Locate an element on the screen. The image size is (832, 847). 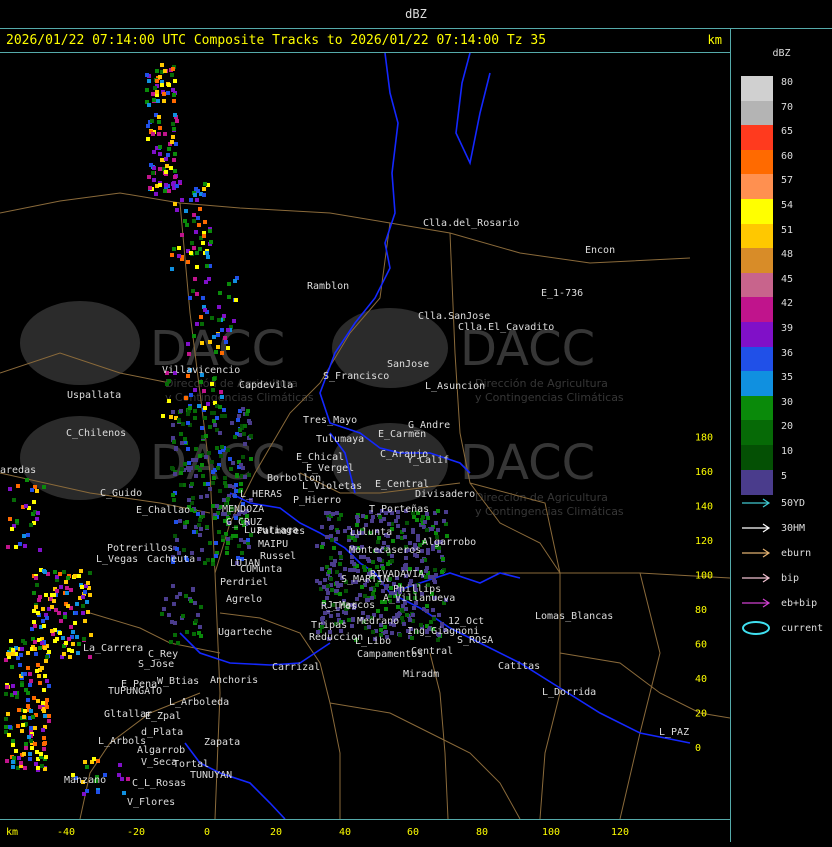
place-label: E_Carmen is located at coordinates (402, 434).